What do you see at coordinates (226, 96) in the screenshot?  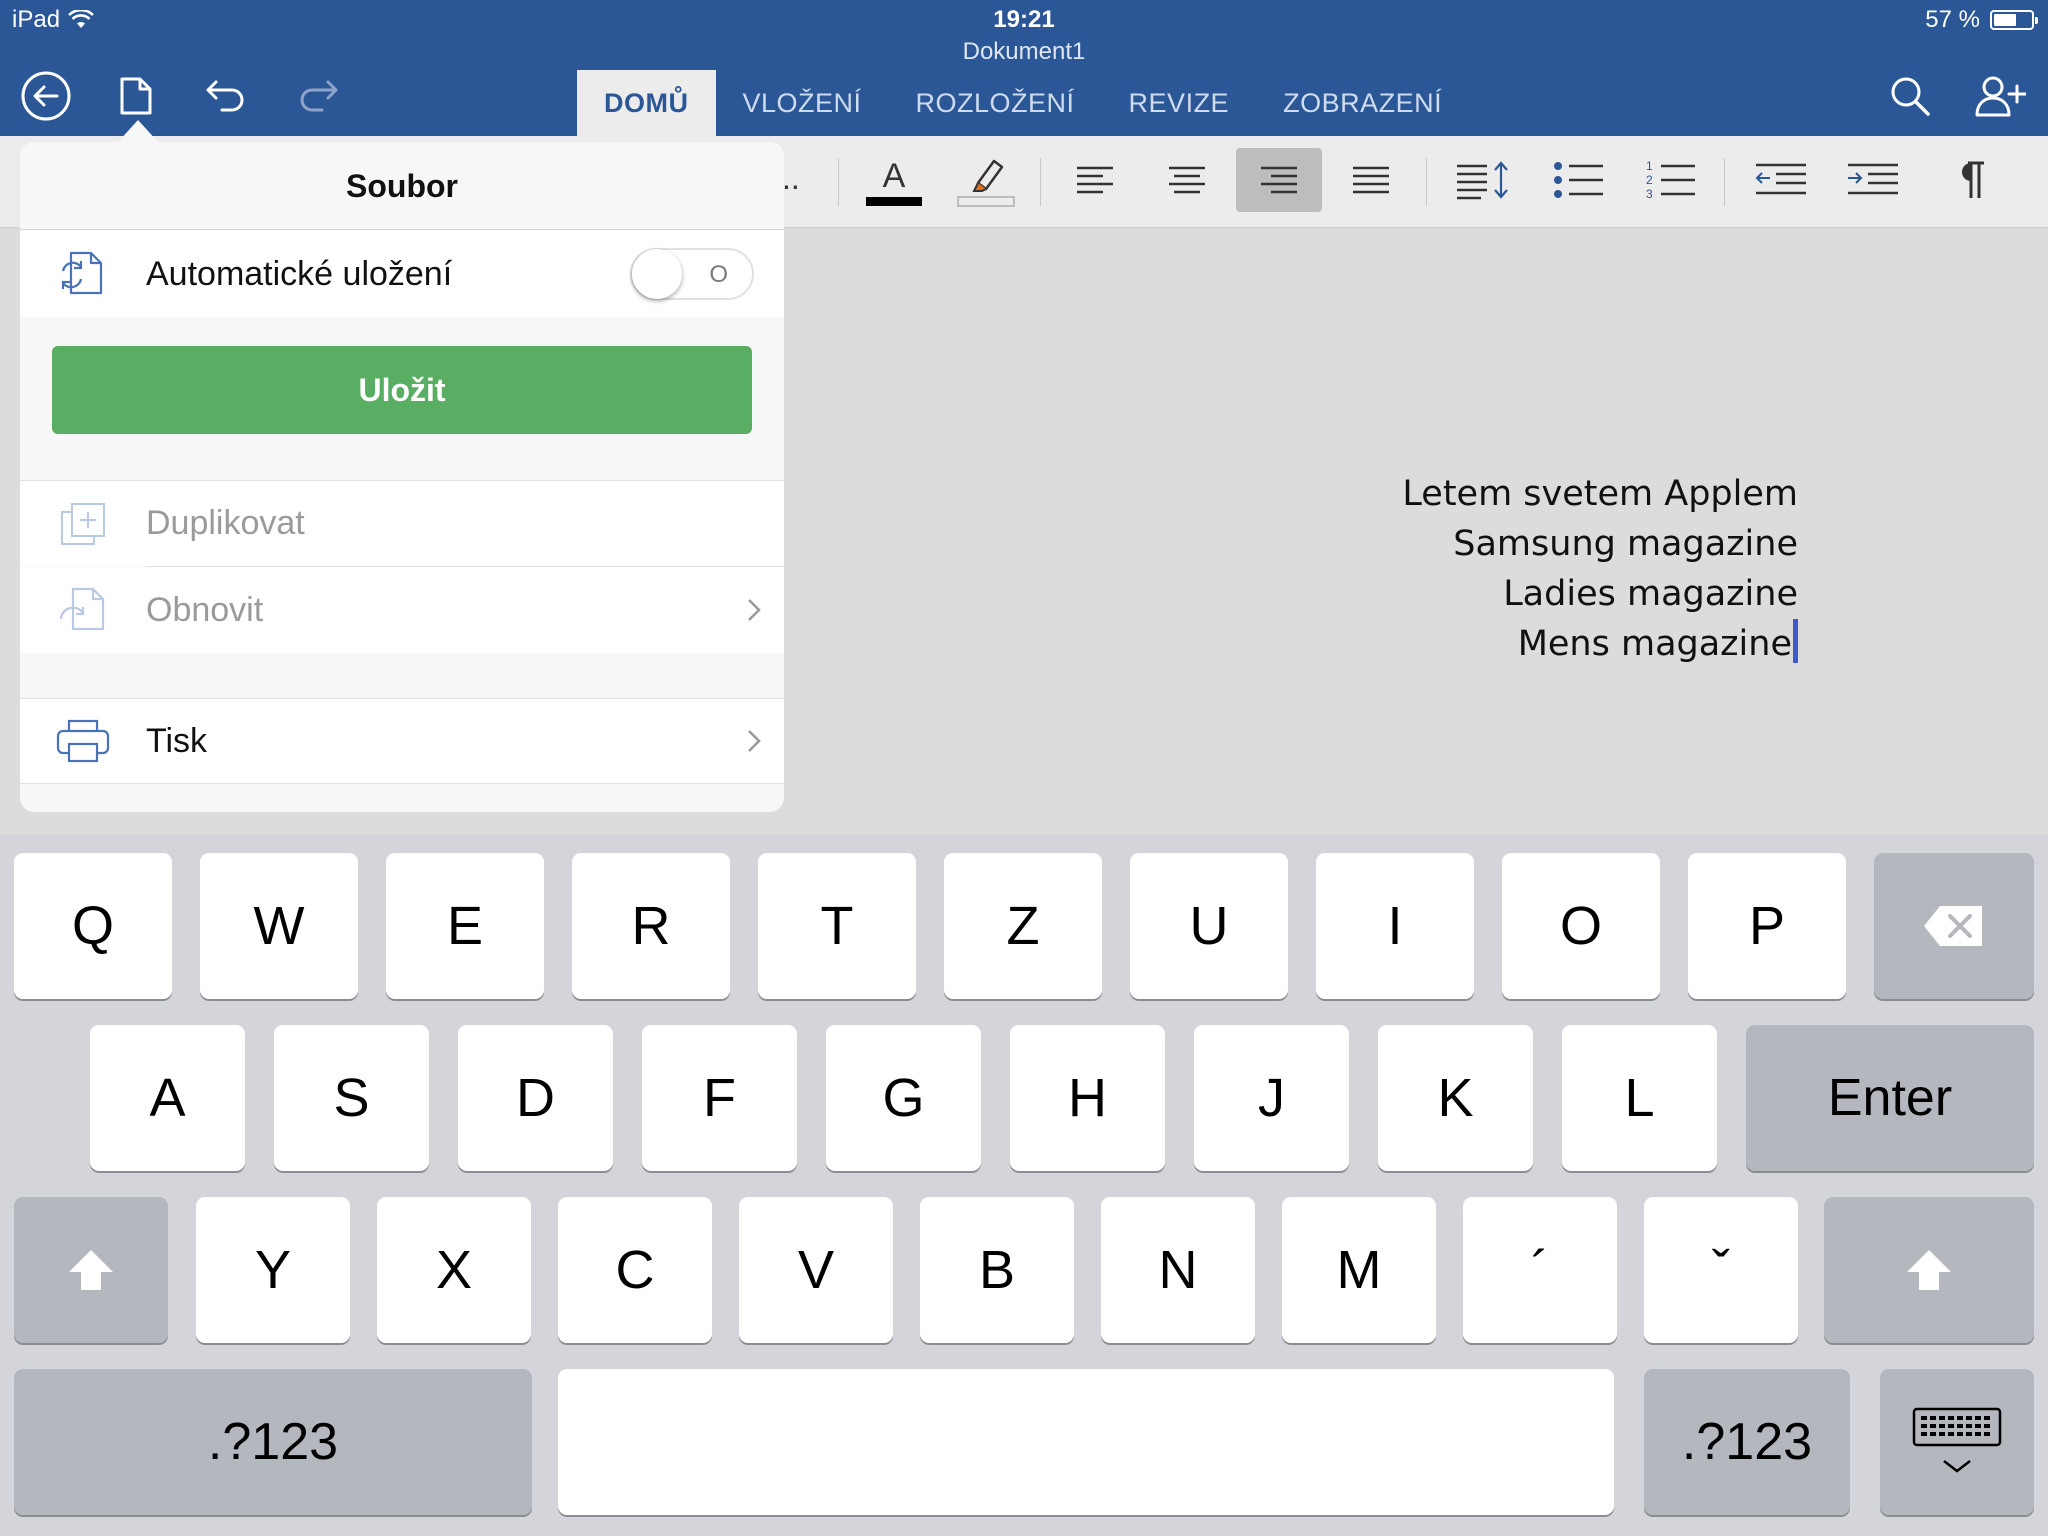 I see `undo-button` at bounding box center [226, 96].